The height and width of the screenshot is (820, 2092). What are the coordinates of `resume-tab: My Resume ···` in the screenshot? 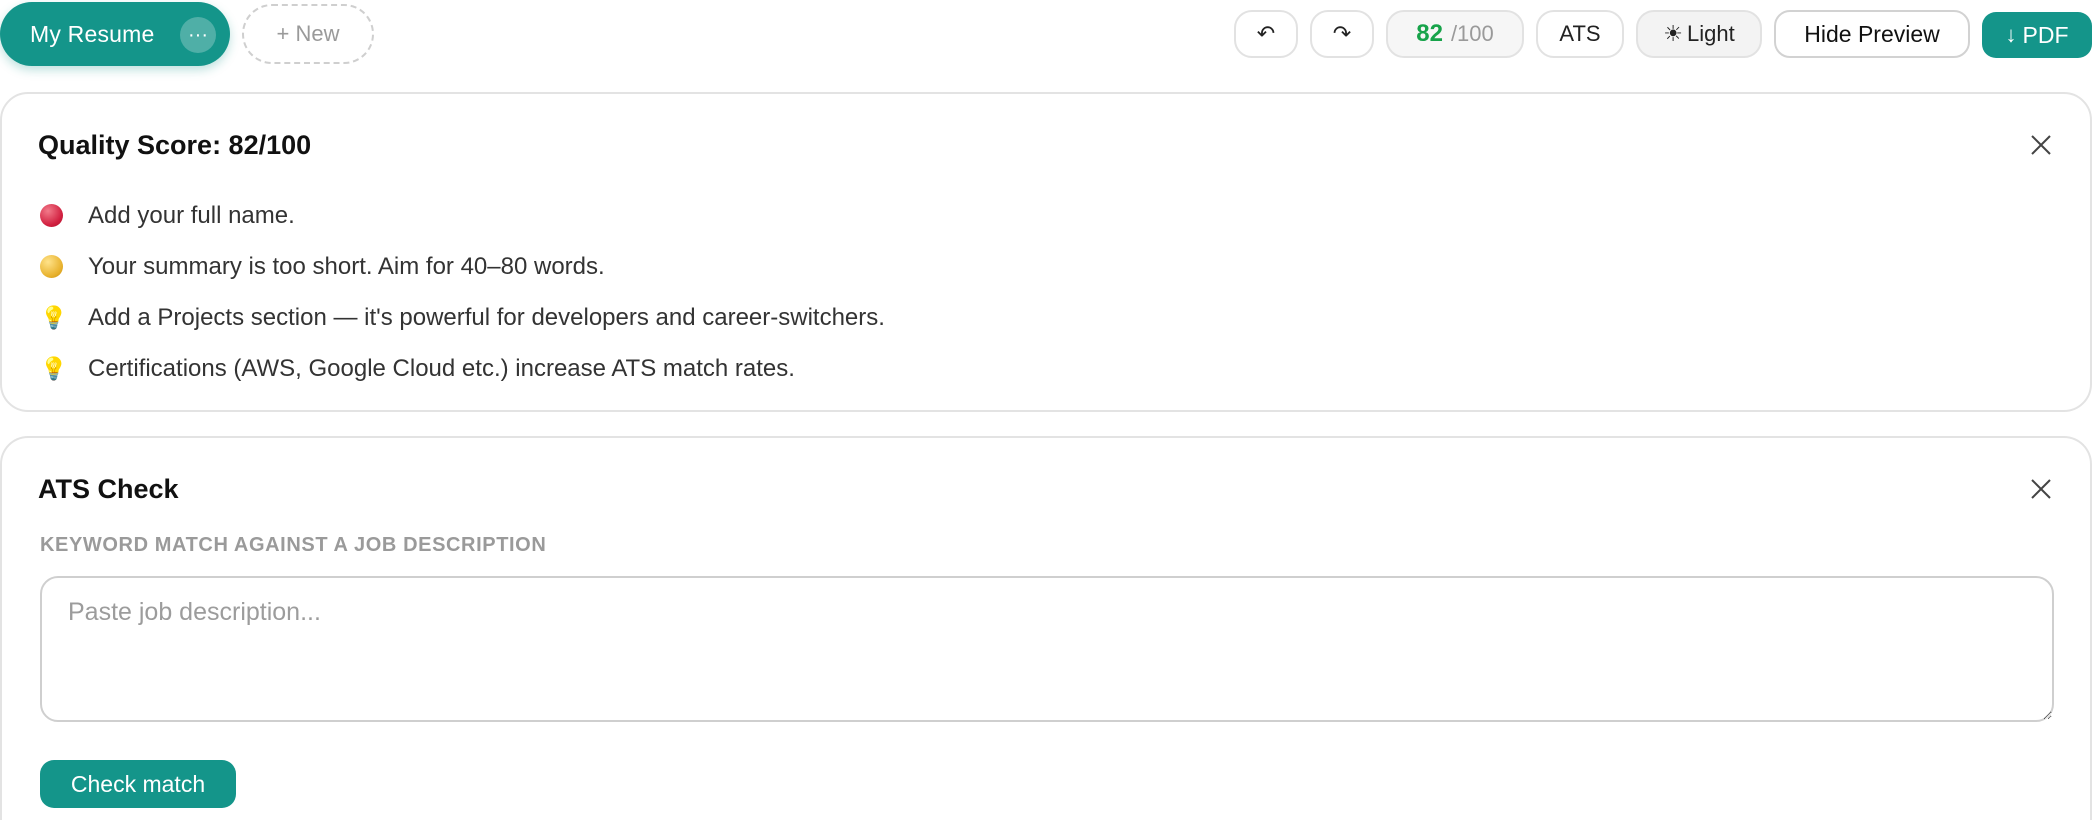 It's located at (115, 34).